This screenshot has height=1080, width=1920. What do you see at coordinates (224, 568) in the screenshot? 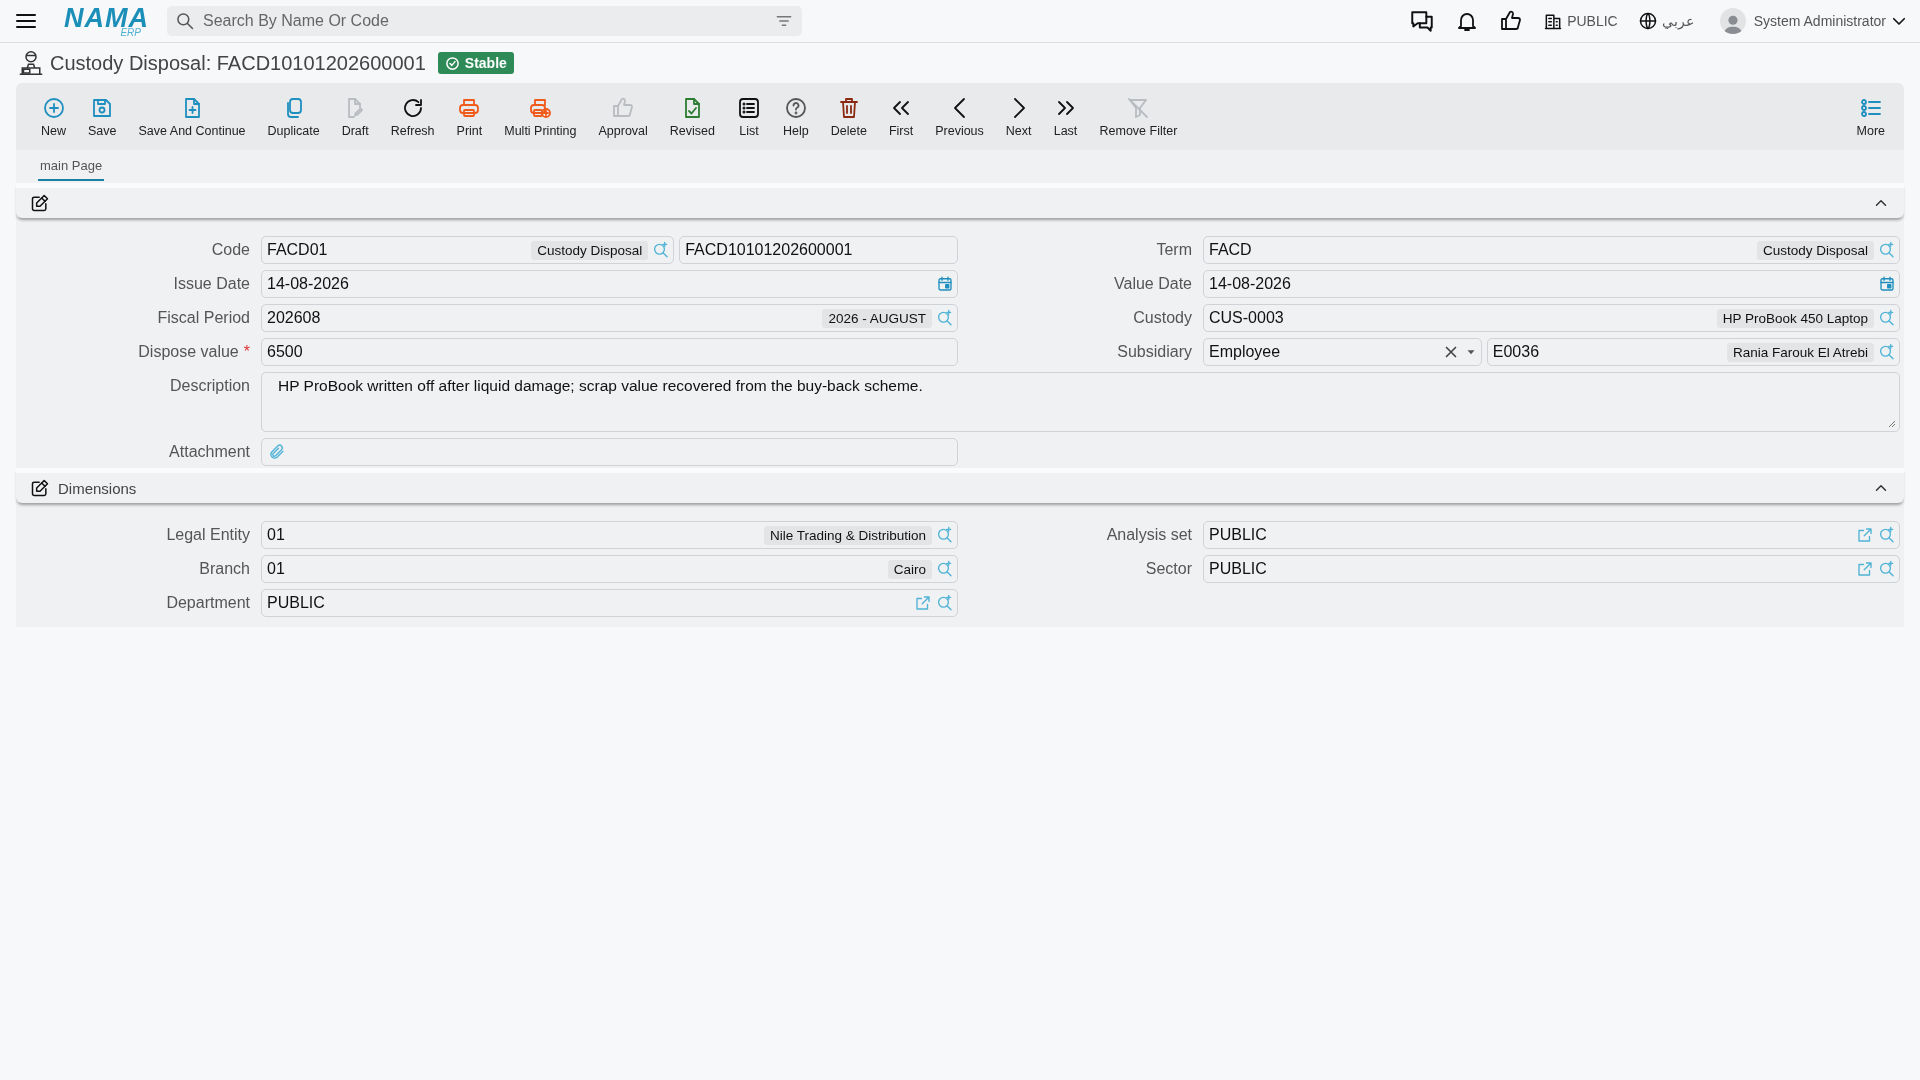
I see `field-label: Branch` at bounding box center [224, 568].